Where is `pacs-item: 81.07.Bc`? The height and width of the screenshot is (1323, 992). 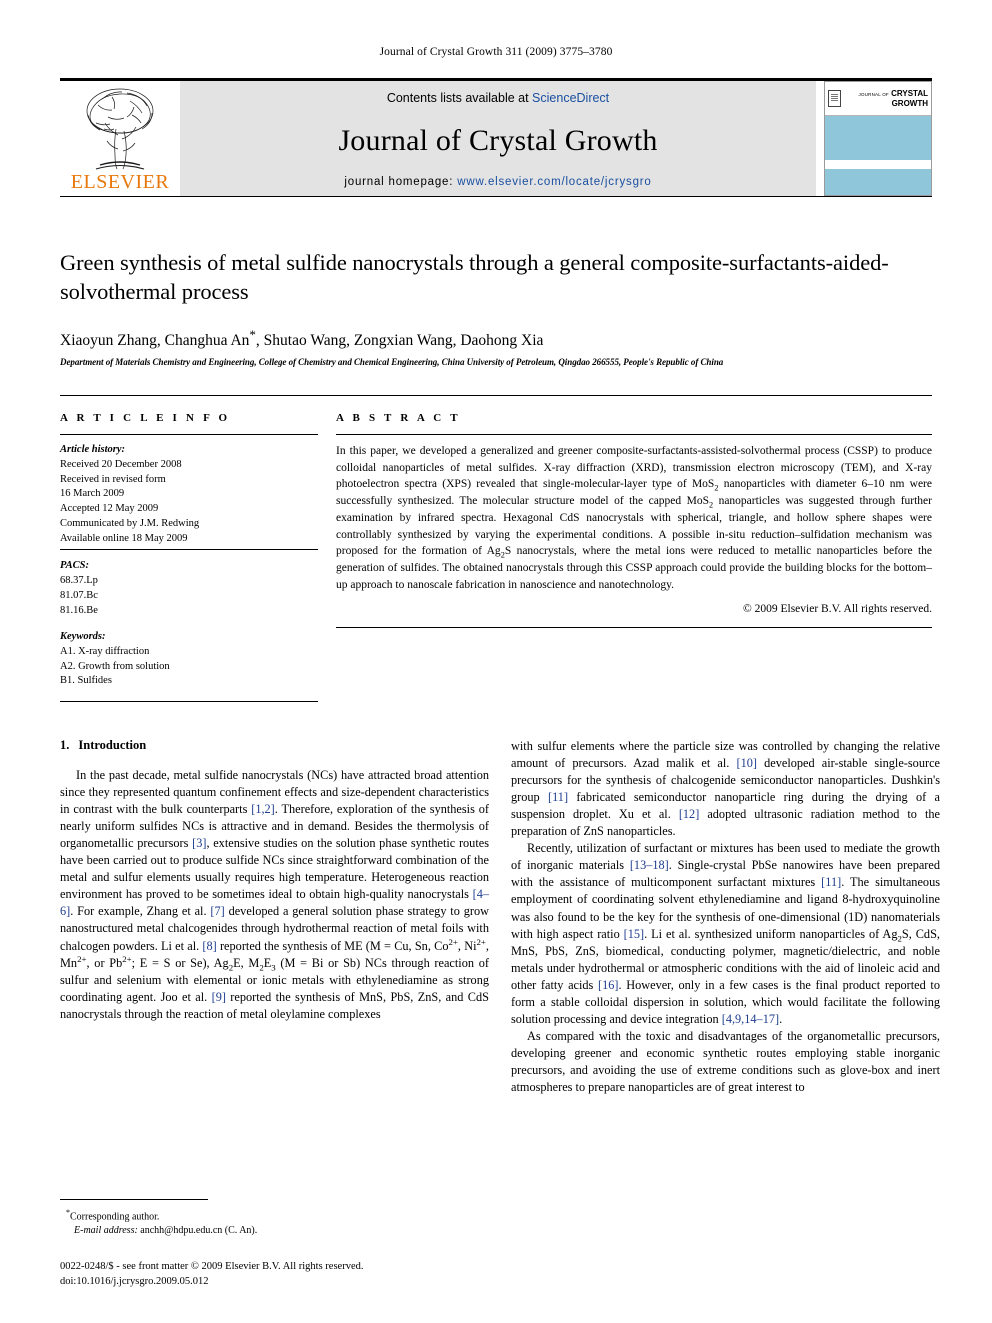
pacs-item: 81.07.Bc is located at coordinates (79, 595).